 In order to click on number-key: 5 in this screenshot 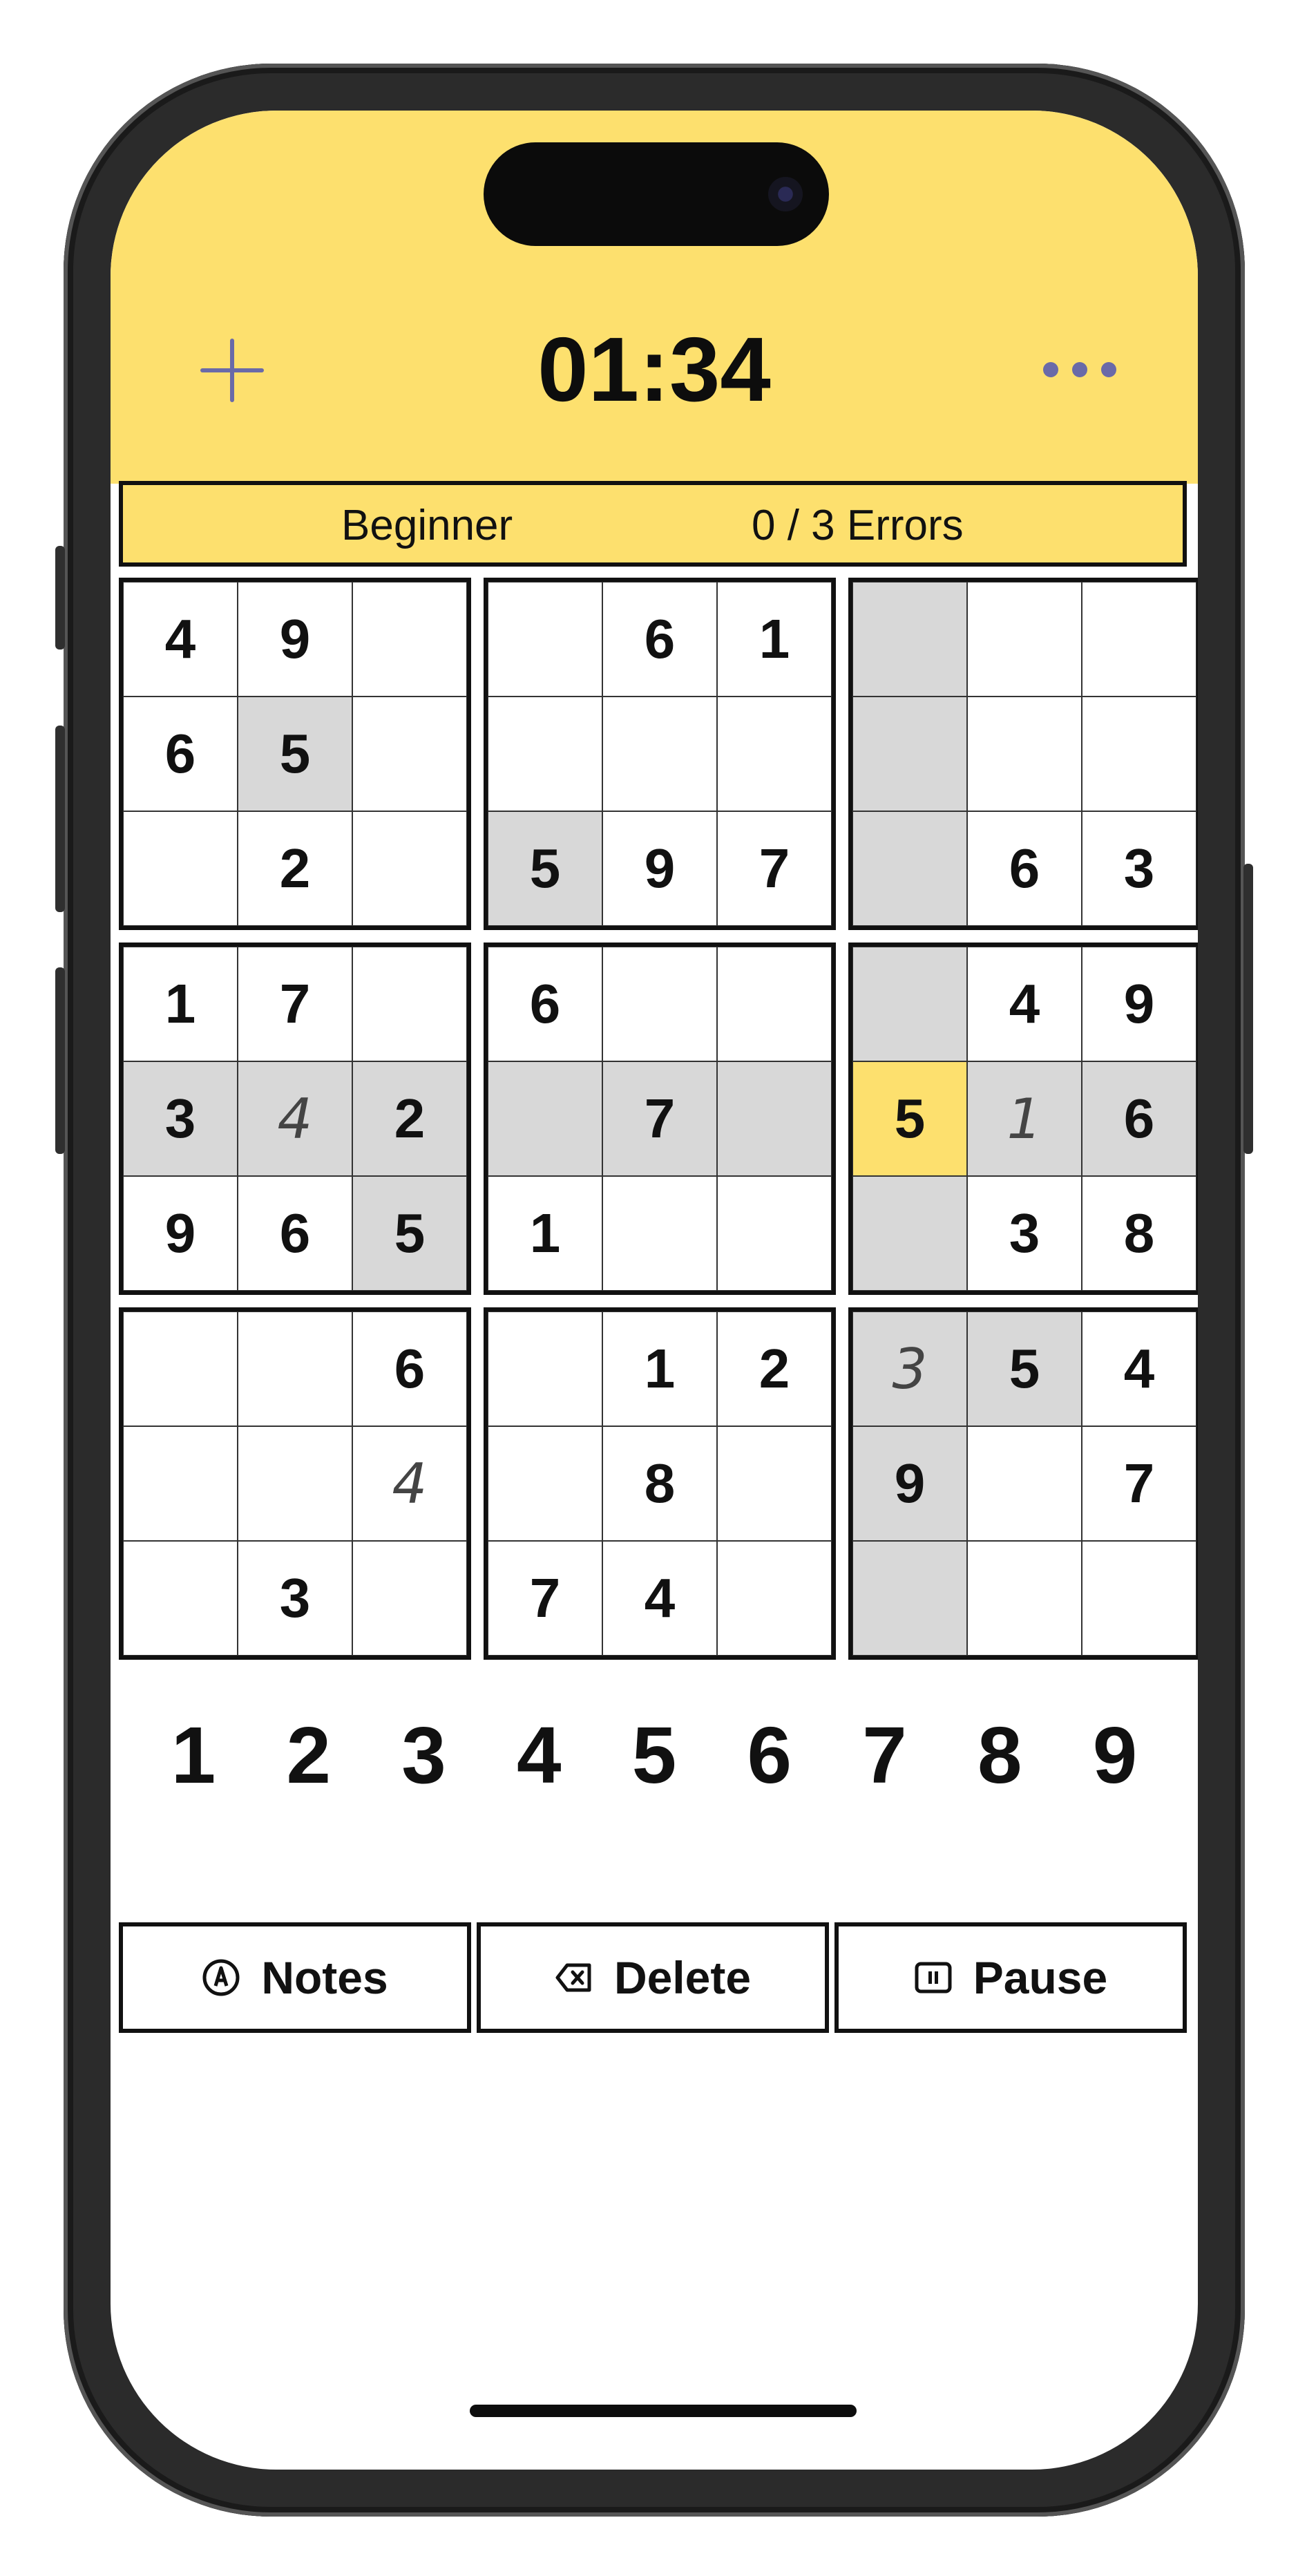, I will do `click(654, 1755)`.